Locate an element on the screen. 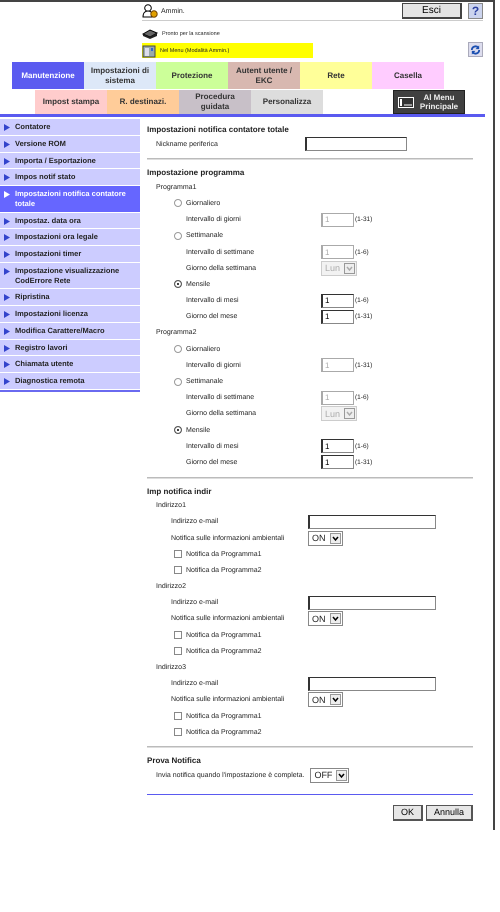 This screenshot has width=500, height=912. tab: Impost stampa is located at coordinates (71, 102).